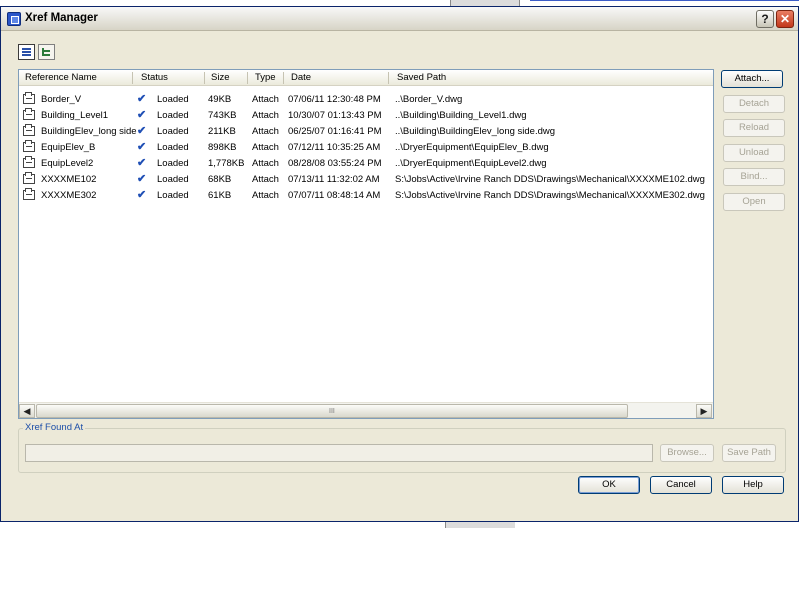 The width and height of the screenshot is (799, 590). Describe the element at coordinates (461, 115) in the screenshot. I see `saved-path: ..\Building\Building_Level1.dwg` at that location.